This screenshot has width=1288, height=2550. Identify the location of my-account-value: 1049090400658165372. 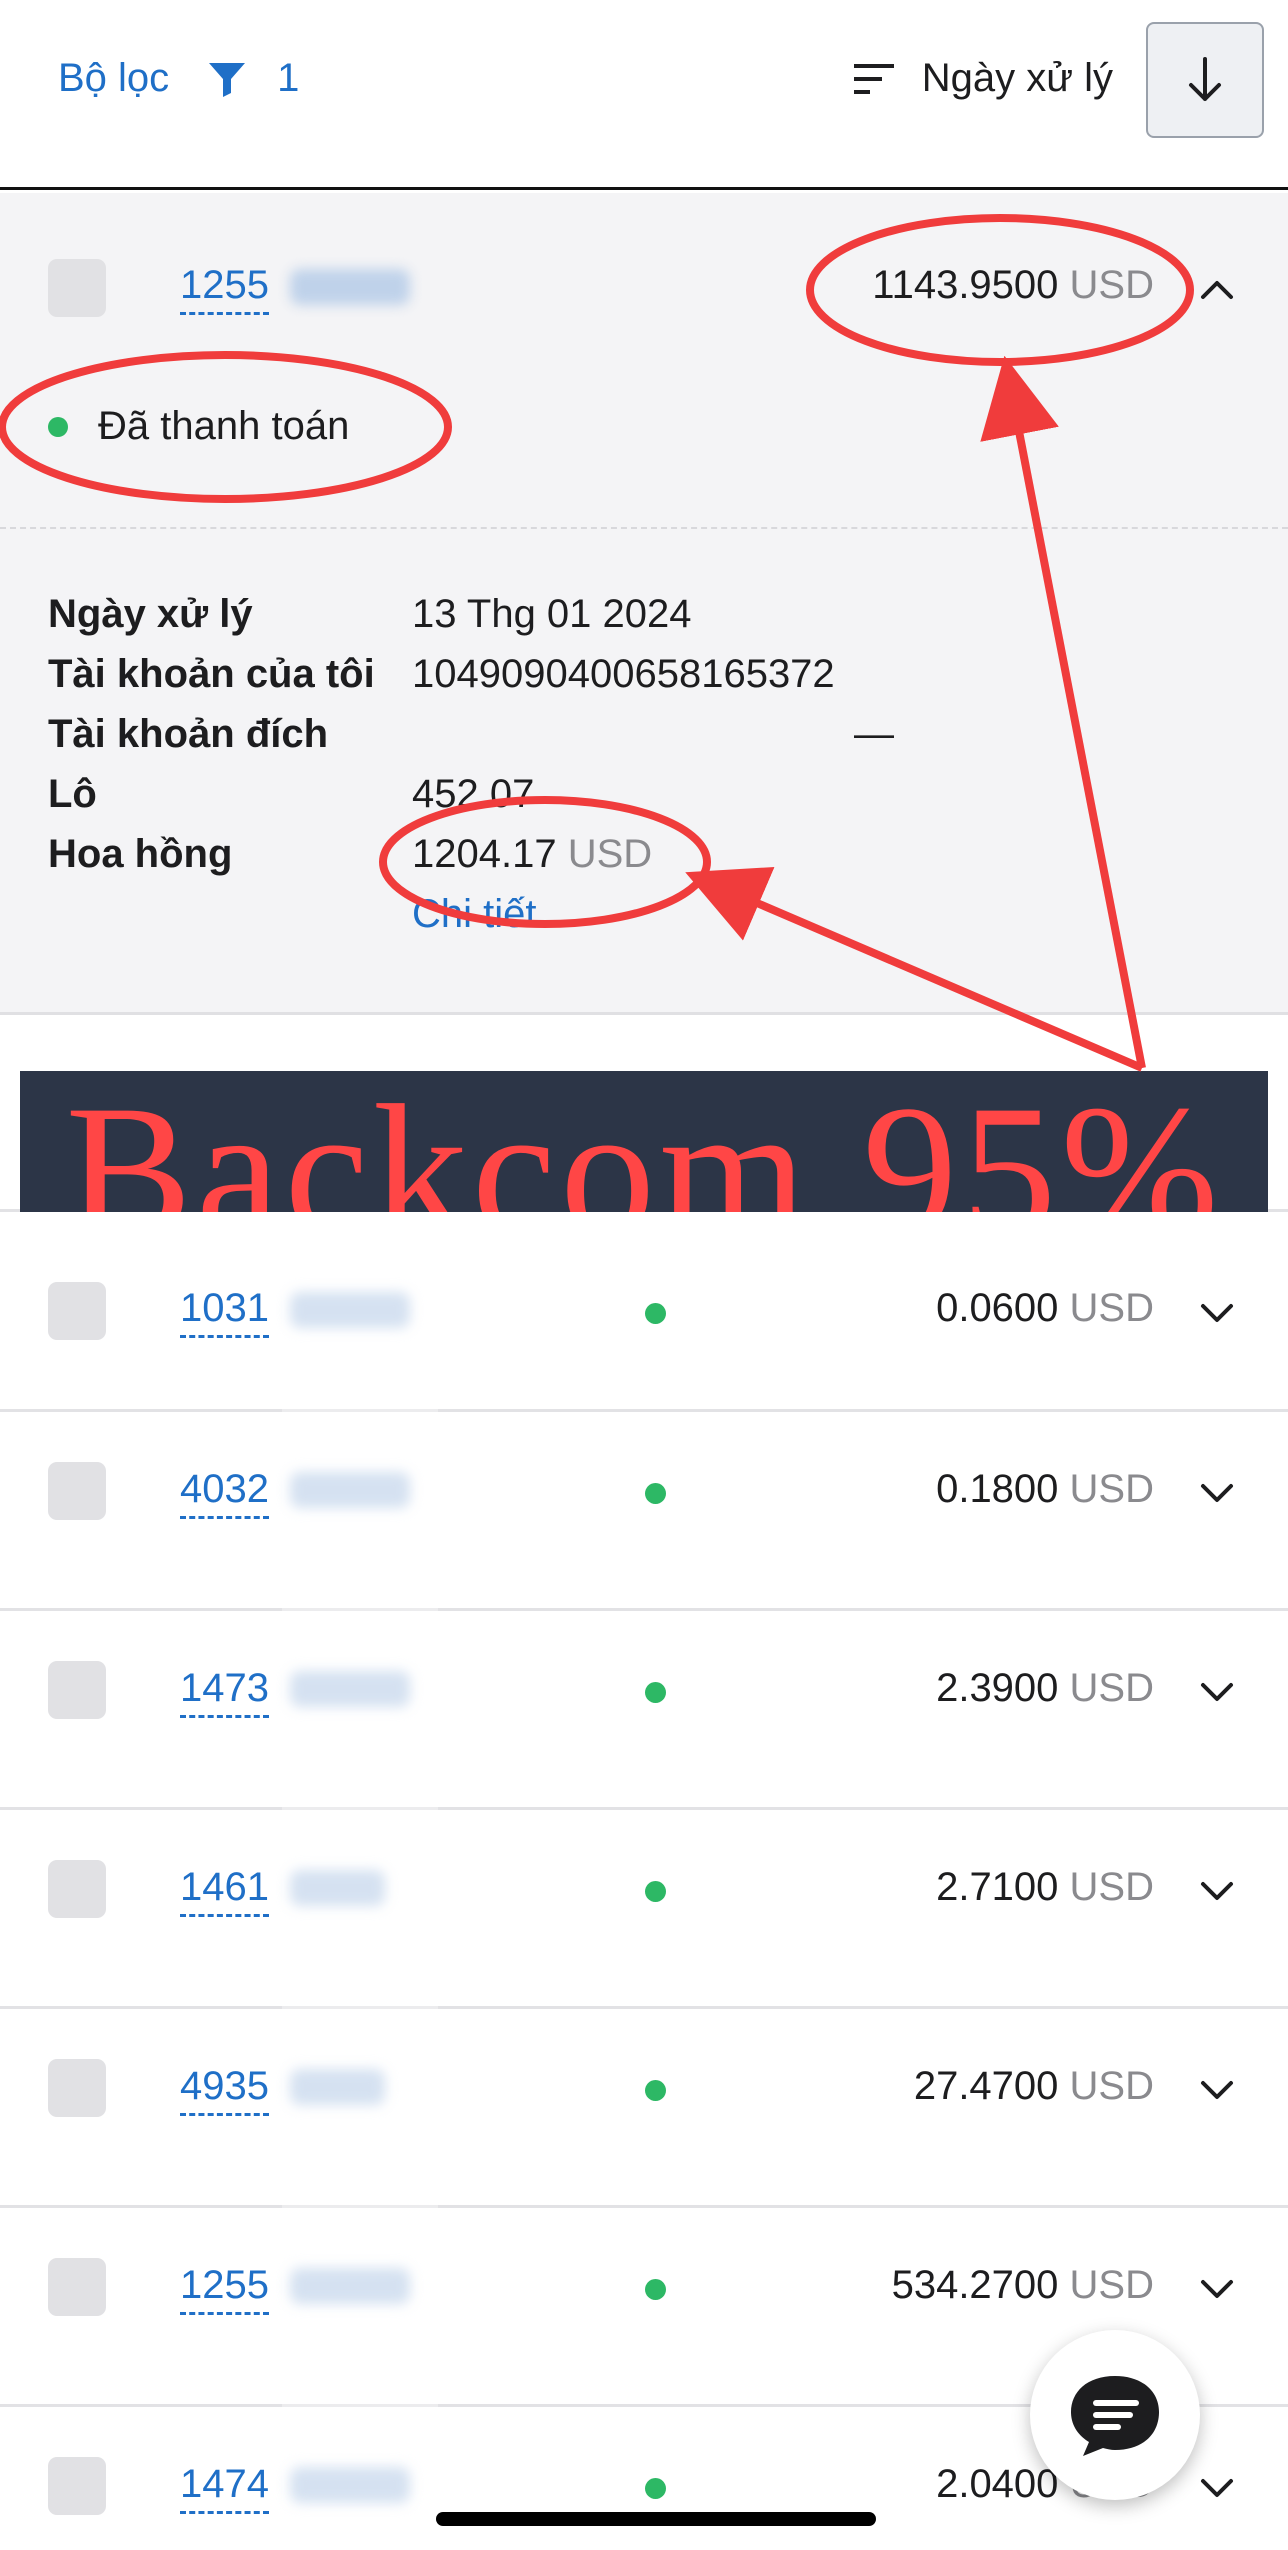
(623, 674).